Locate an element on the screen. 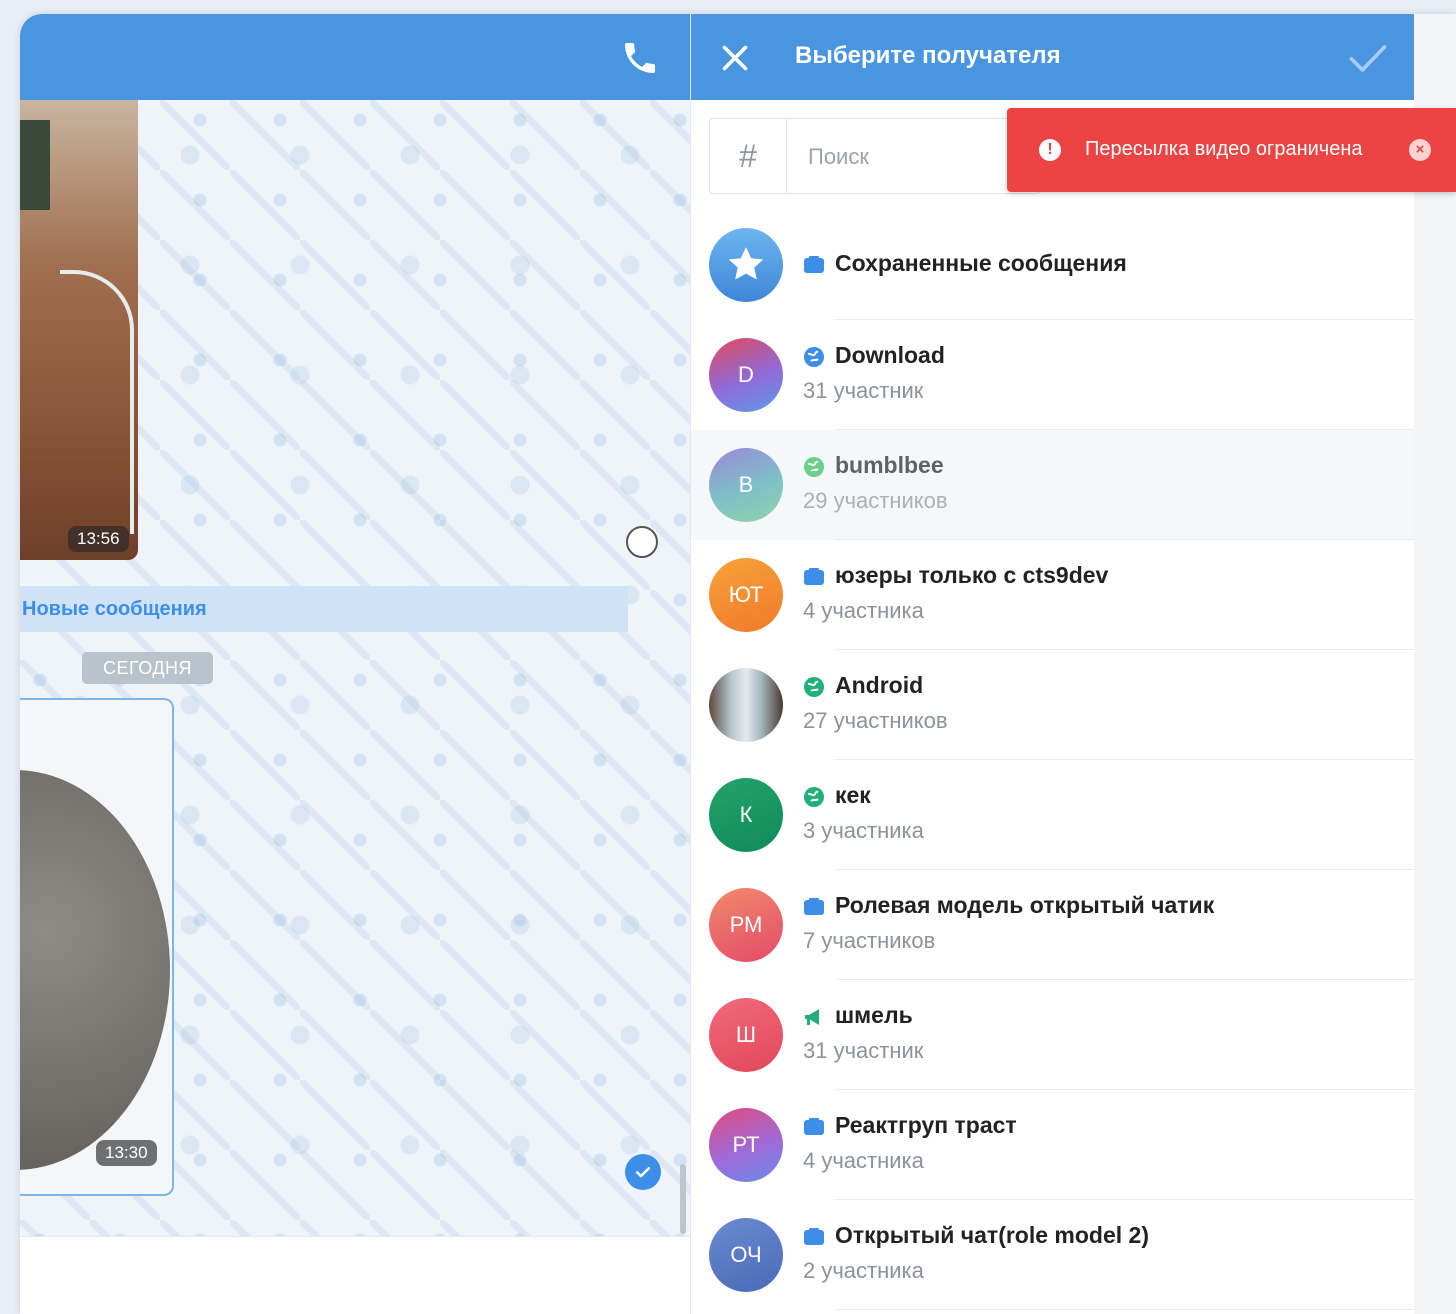 The width and height of the screenshot is (1456, 1314). avatar: РМ is located at coordinates (746, 925).